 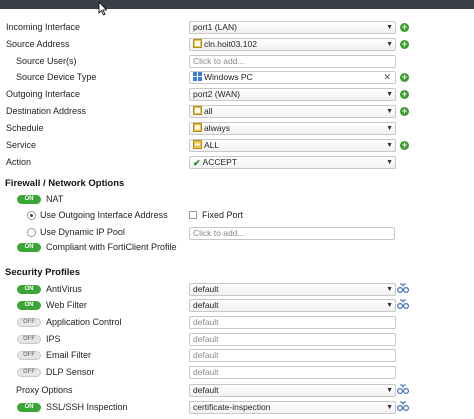 I want to click on email-filter-profile-field: default, so click(x=292, y=355).